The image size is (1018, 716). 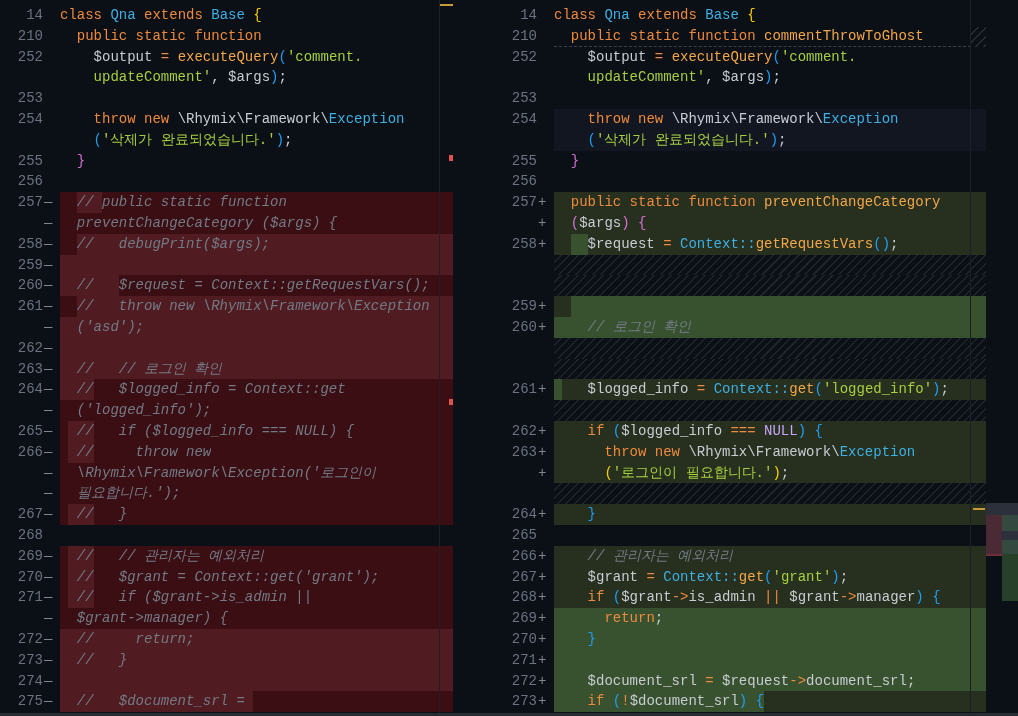 What do you see at coordinates (220, 577) in the screenshot?
I see `code-line: // $grant = Context::get('grant');` at bounding box center [220, 577].